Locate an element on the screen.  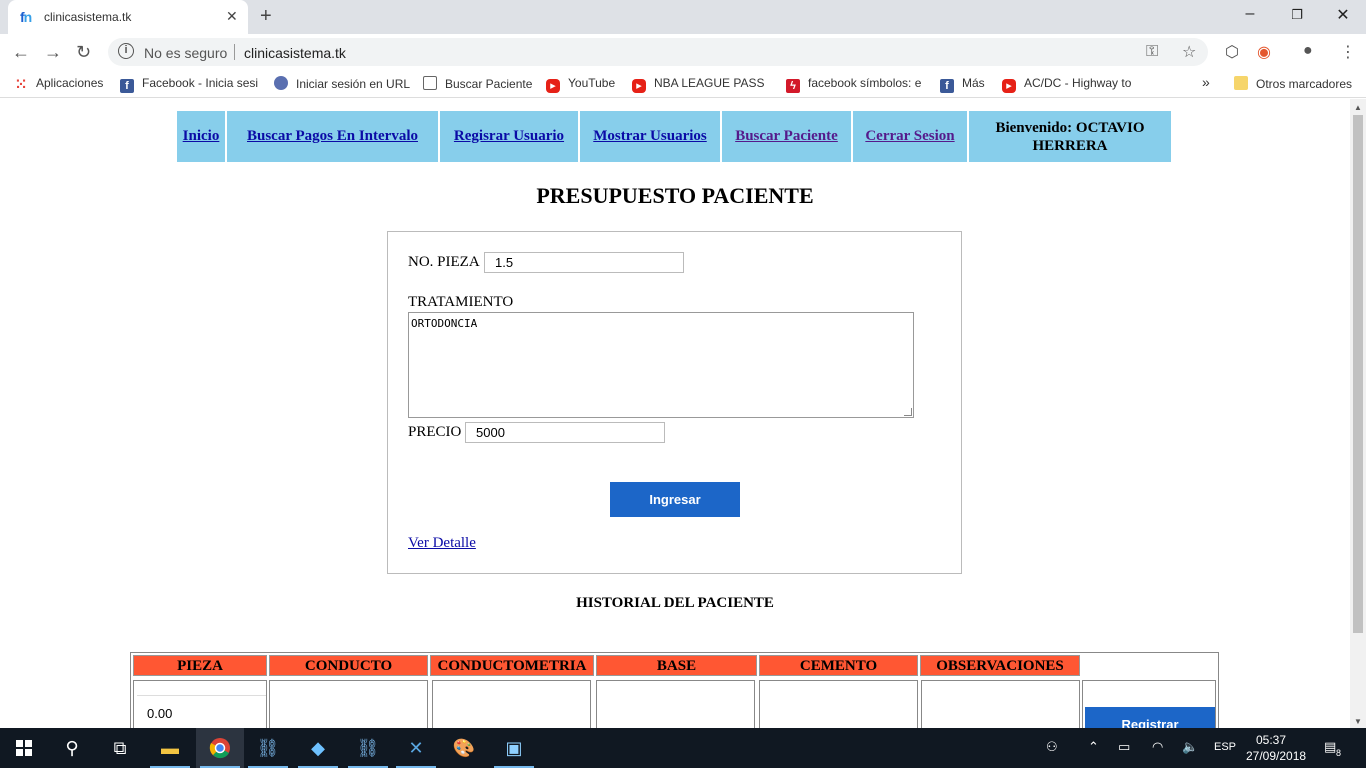
chrome-logo-icon is located at coordinates (219, 748).